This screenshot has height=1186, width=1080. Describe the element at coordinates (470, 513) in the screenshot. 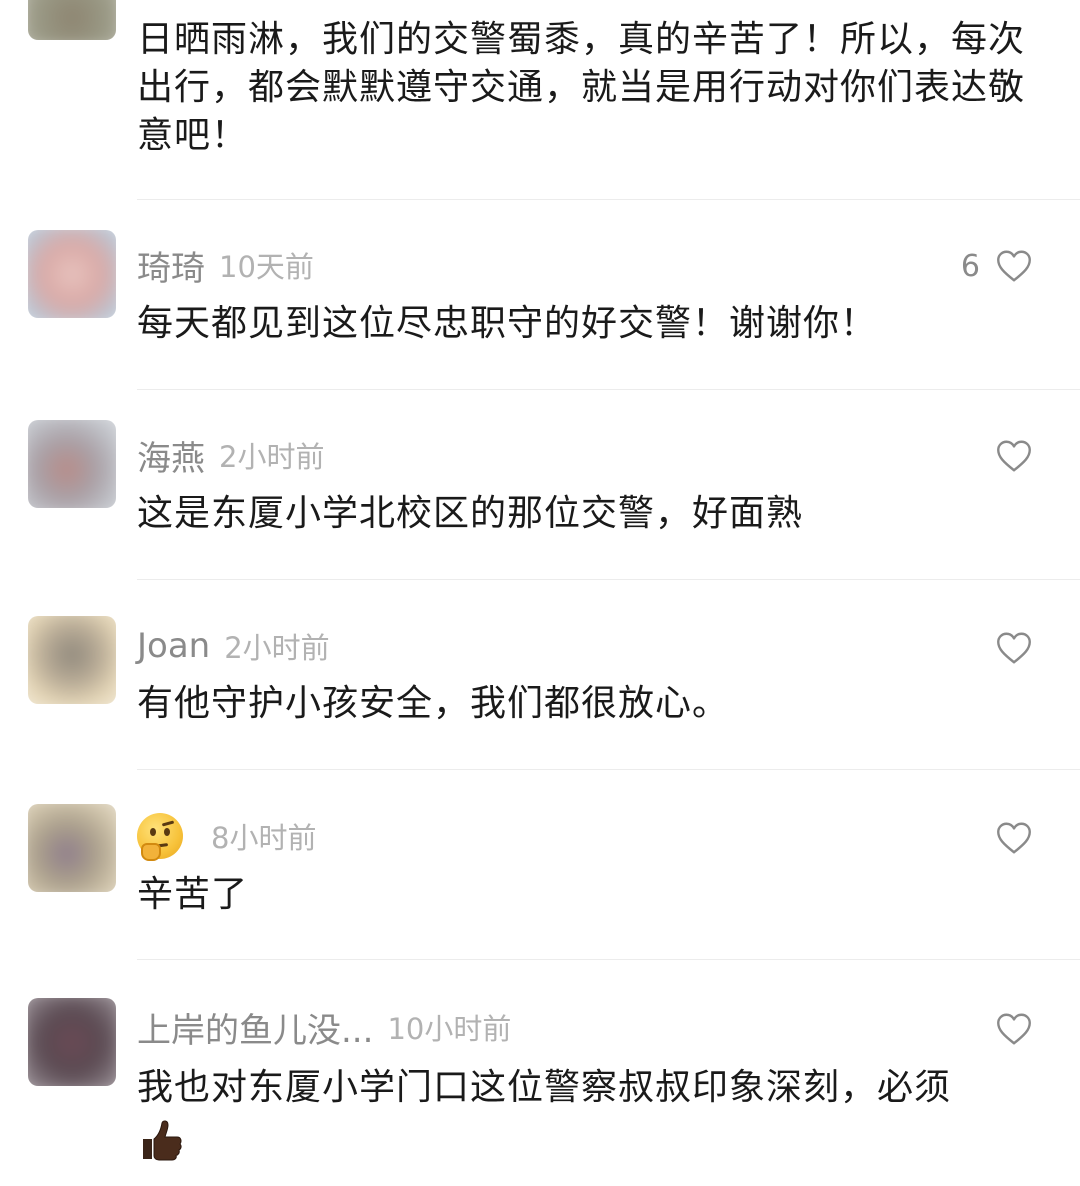

I see `comment-text: 这是东厦小学北校区的那位交警，好面熟` at that location.